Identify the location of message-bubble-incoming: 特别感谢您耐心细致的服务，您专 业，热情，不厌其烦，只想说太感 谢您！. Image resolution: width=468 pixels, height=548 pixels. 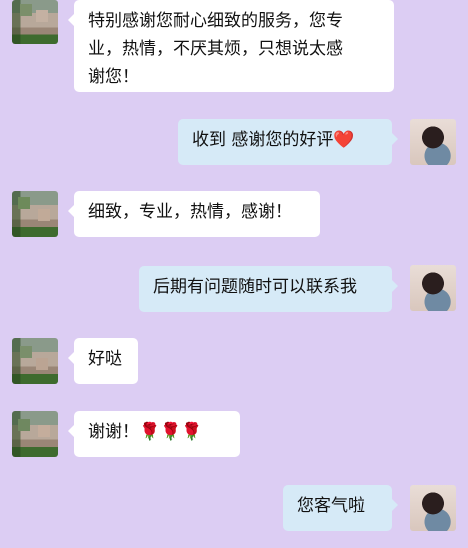
(231, 46).